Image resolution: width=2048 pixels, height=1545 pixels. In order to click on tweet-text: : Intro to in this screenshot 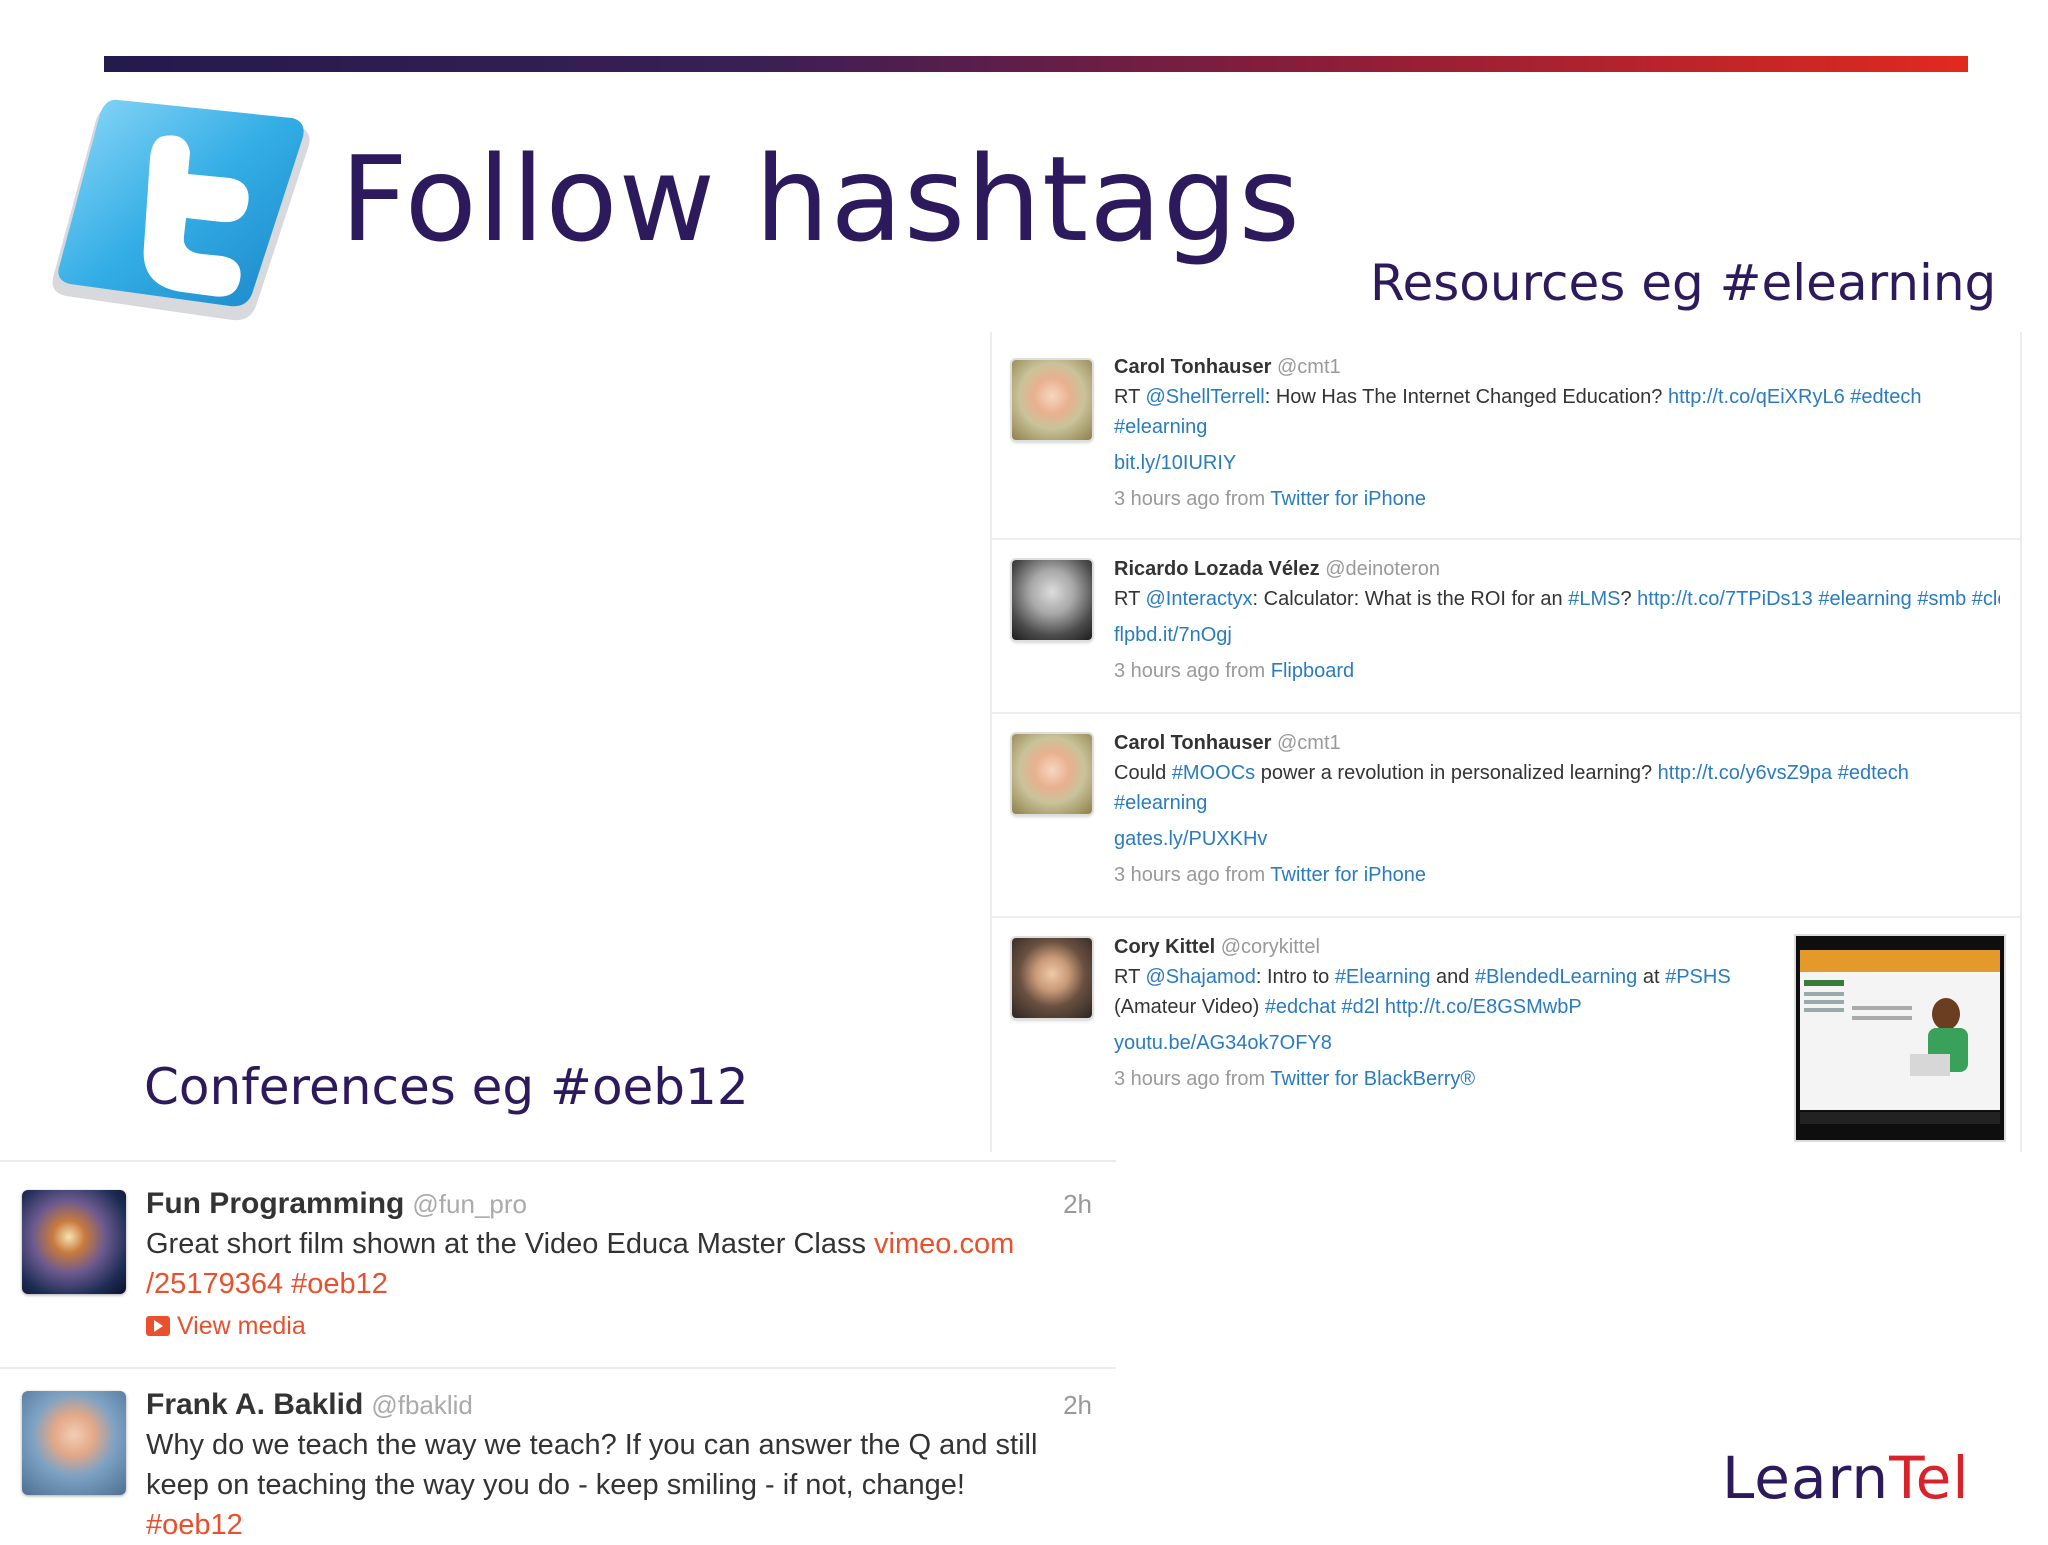, I will do `click(1295, 977)`.